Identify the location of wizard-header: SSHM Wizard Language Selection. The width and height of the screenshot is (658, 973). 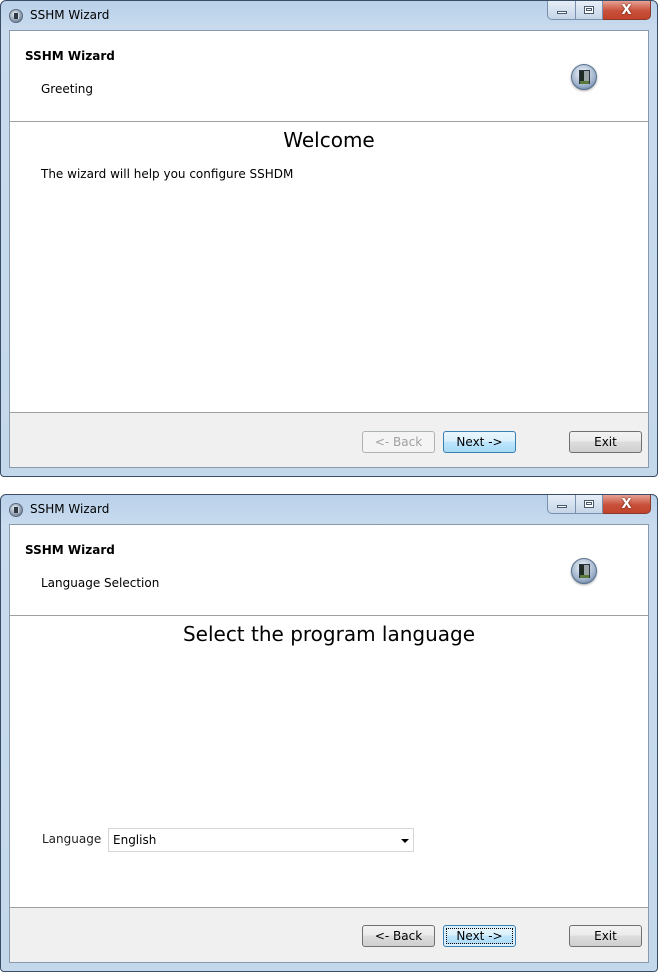
(329, 570).